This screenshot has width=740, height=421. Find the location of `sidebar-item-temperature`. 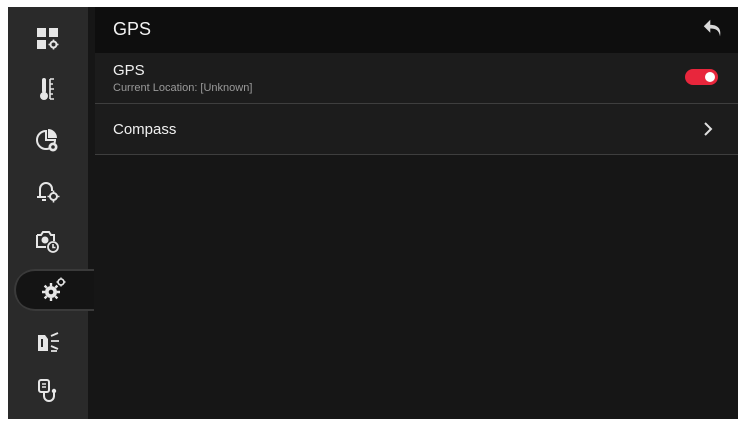

sidebar-item-temperature is located at coordinates (48, 89).